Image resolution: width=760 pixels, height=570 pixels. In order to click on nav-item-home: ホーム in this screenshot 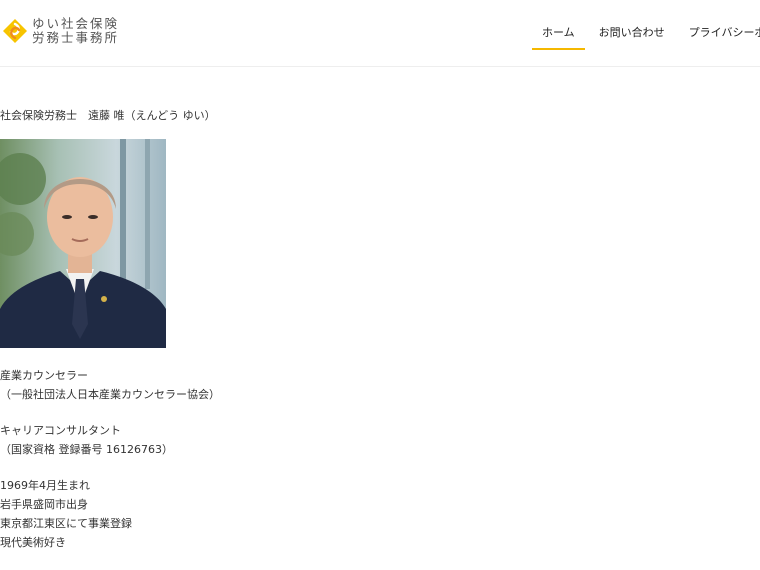, I will do `click(558, 33)`.